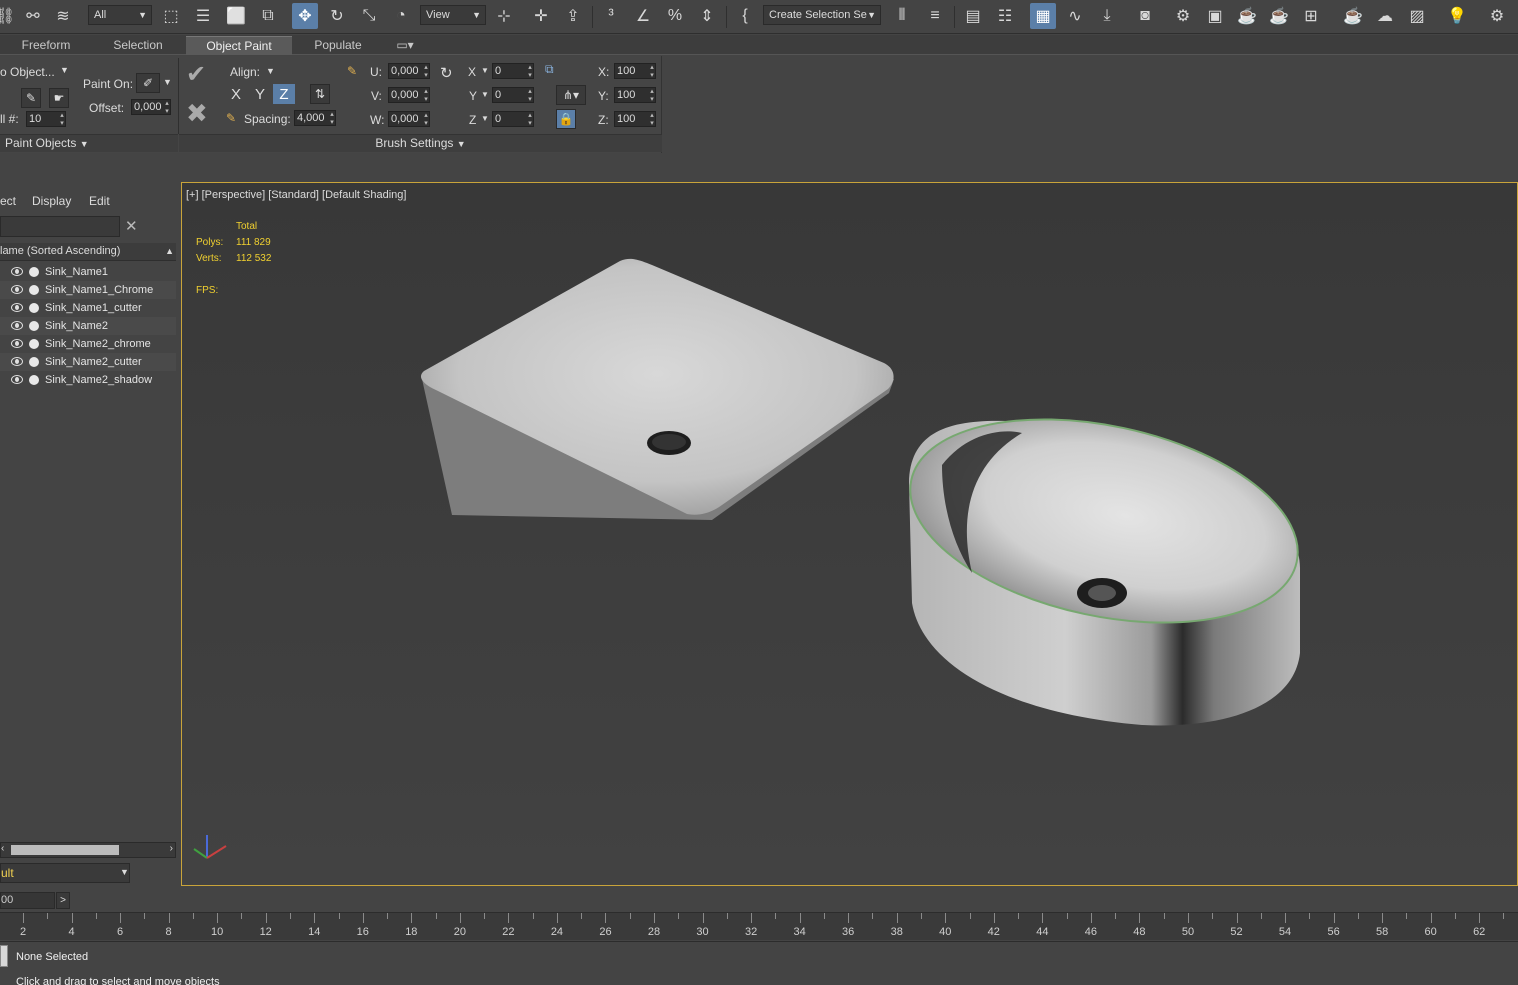  Describe the element at coordinates (89, 143) in the screenshot. I see `paint-objects-panel-title: Paint Objects ▼` at that location.